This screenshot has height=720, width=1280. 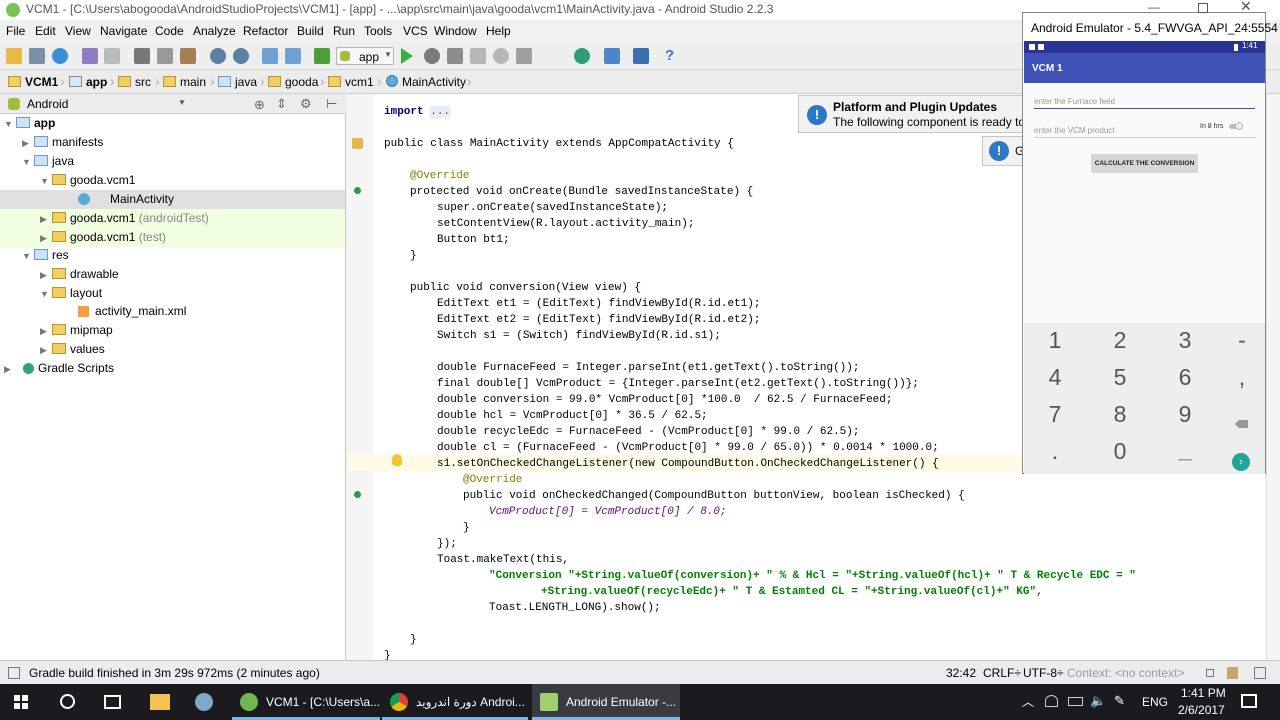 I want to click on key-space: _, so click(x=1185, y=448).